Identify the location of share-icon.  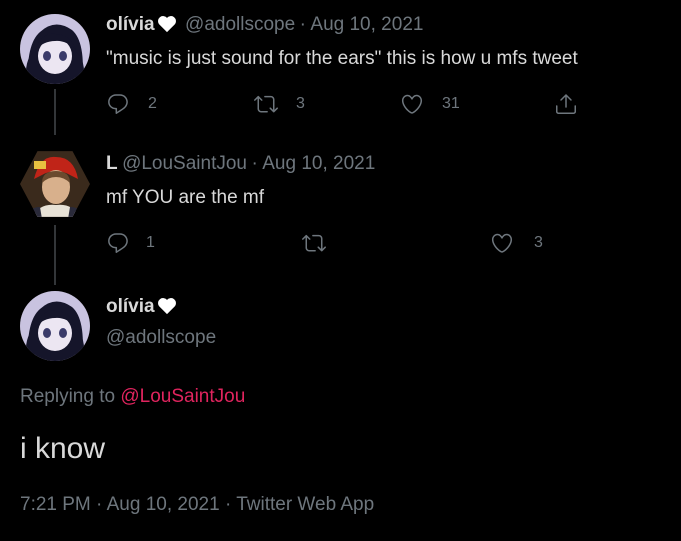
(566, 104).